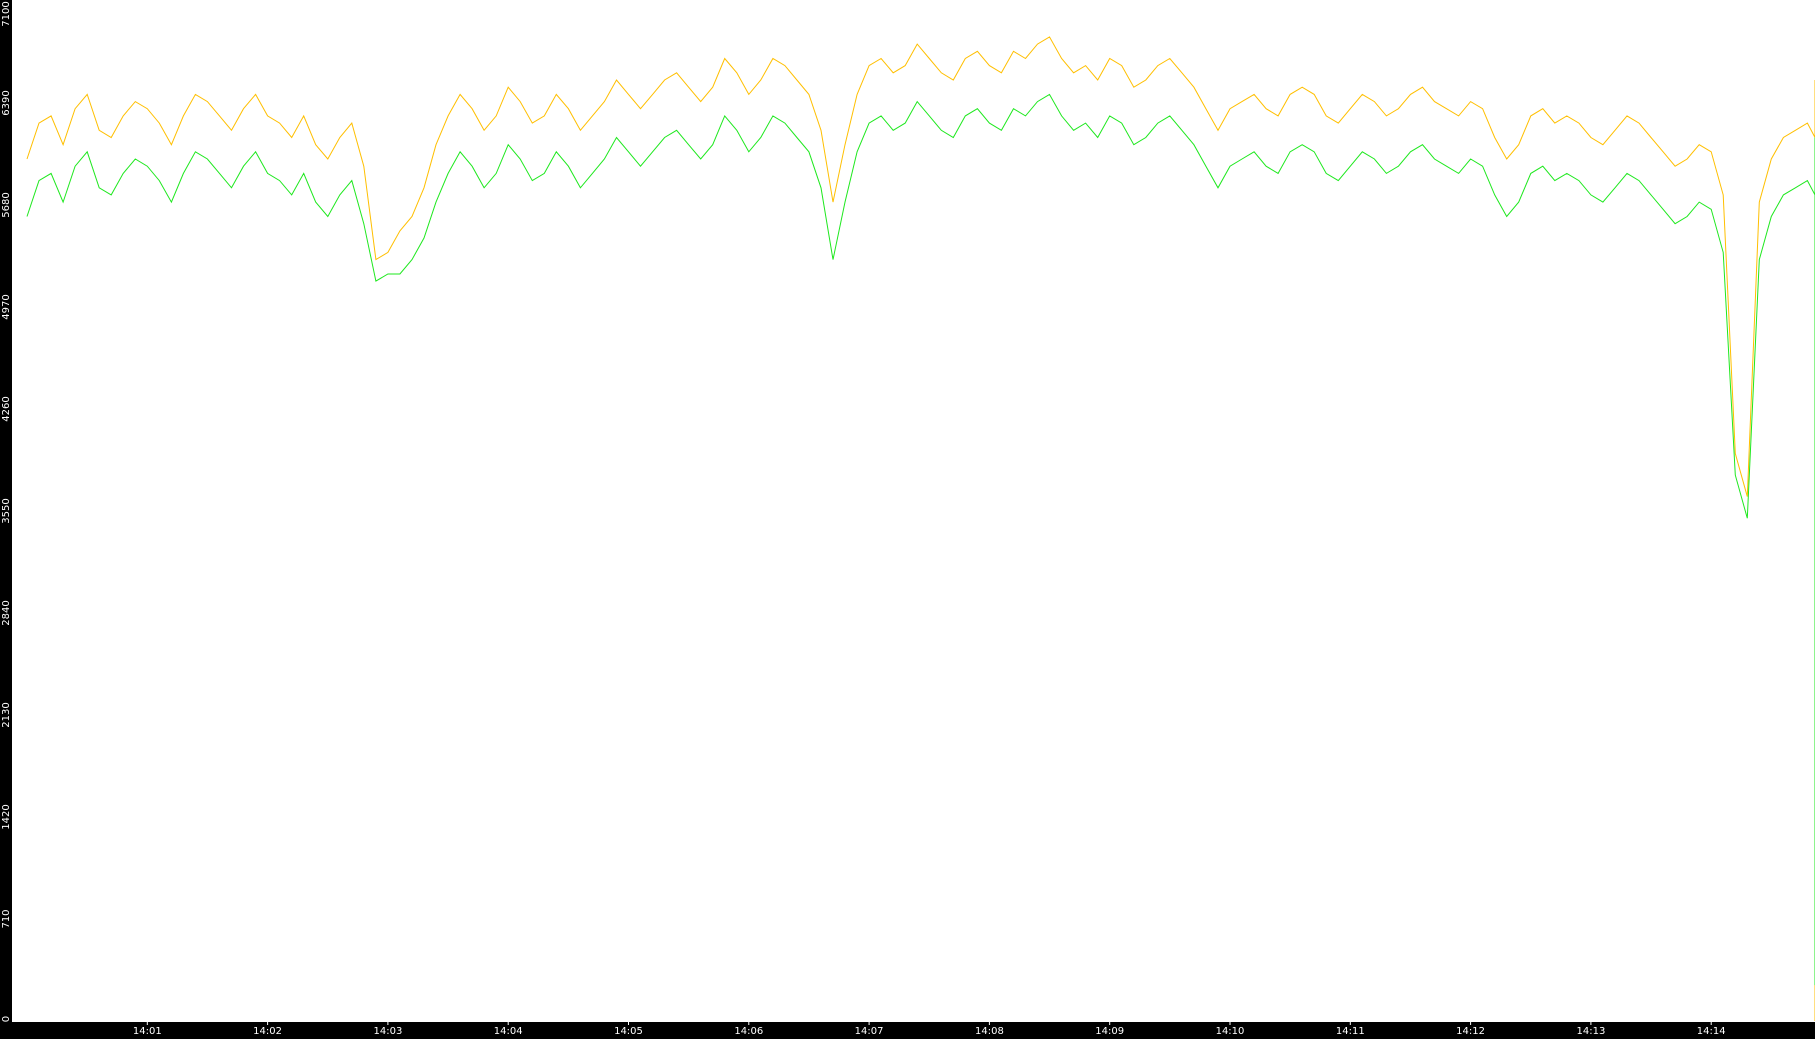 The width and height of the screenshot is (1815, 1044). Describe the element at coordinates (6, 816) in the screenshot. I see `y-tick-label: 1420` at that location.